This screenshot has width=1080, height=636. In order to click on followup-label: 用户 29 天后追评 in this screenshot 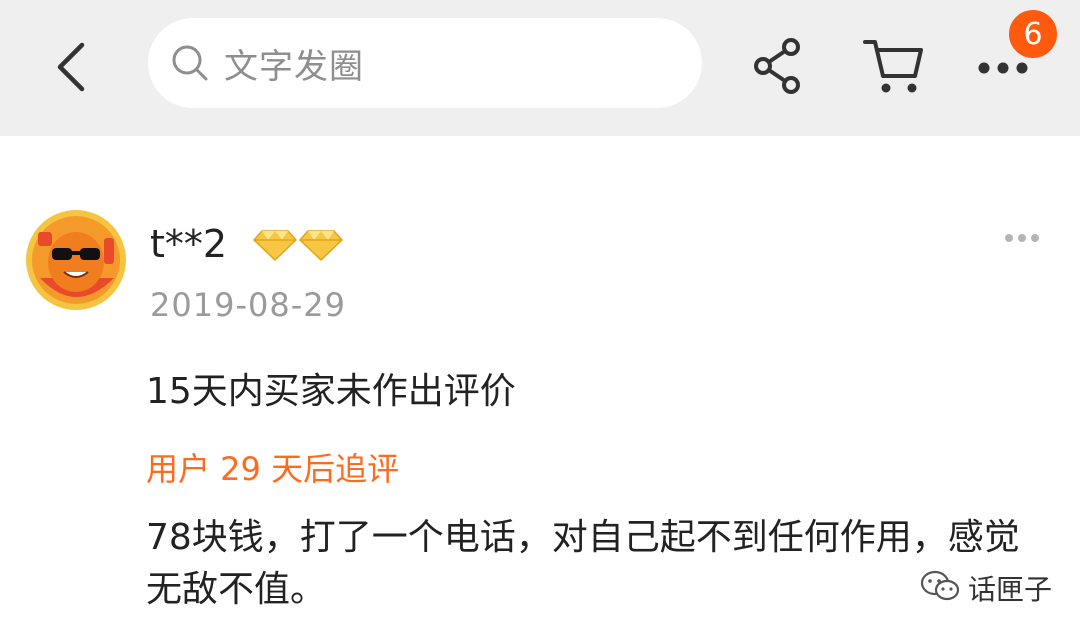, I will do `click(273, 469)`.